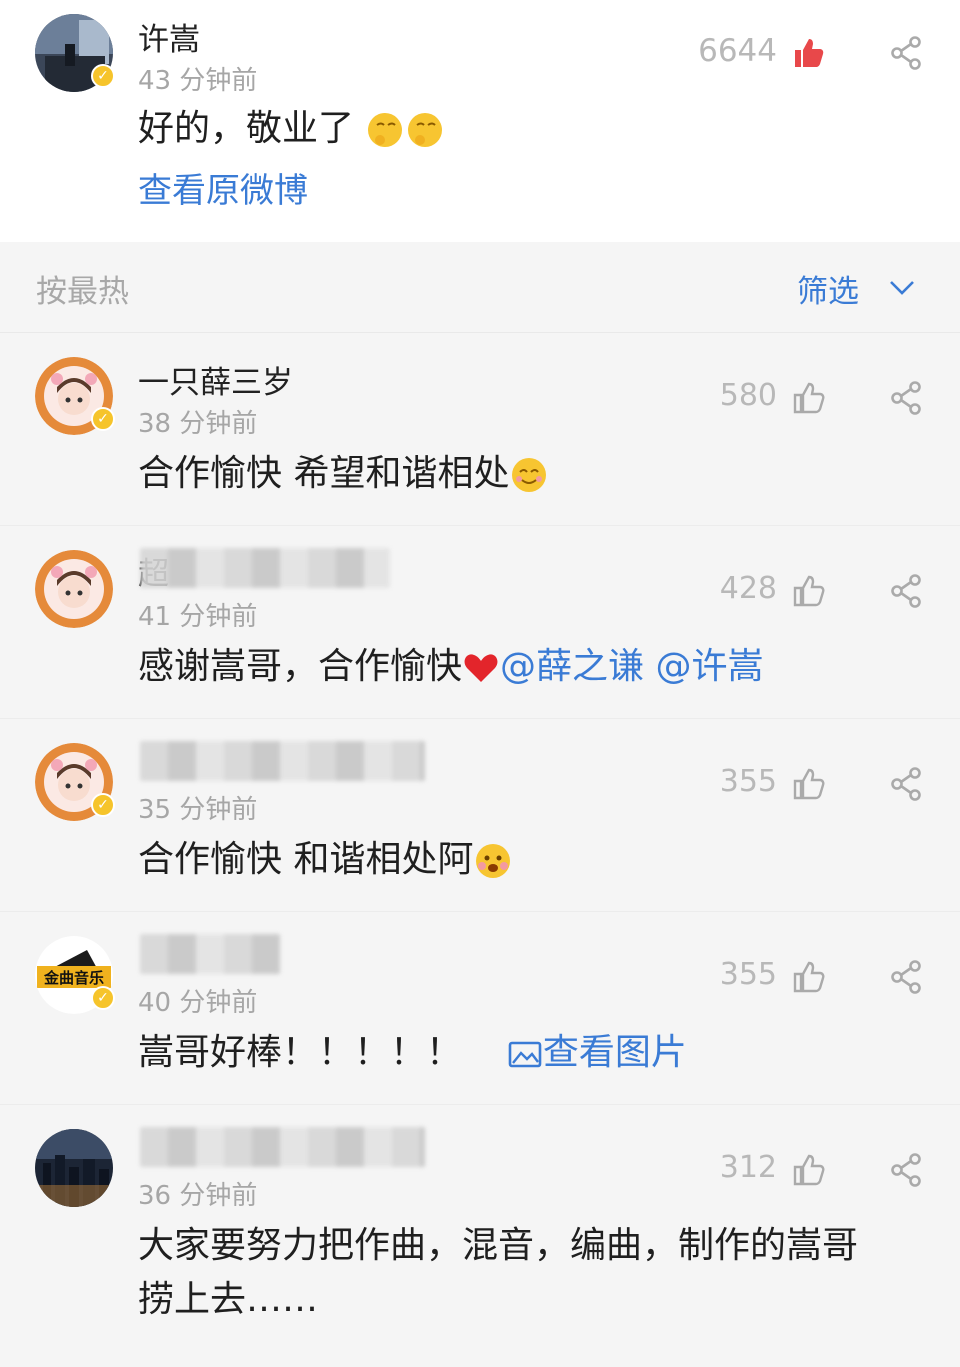 This screenshot has width=960, height=1367. I want to click on post-time: 43 分钟前, so click(198, 81).